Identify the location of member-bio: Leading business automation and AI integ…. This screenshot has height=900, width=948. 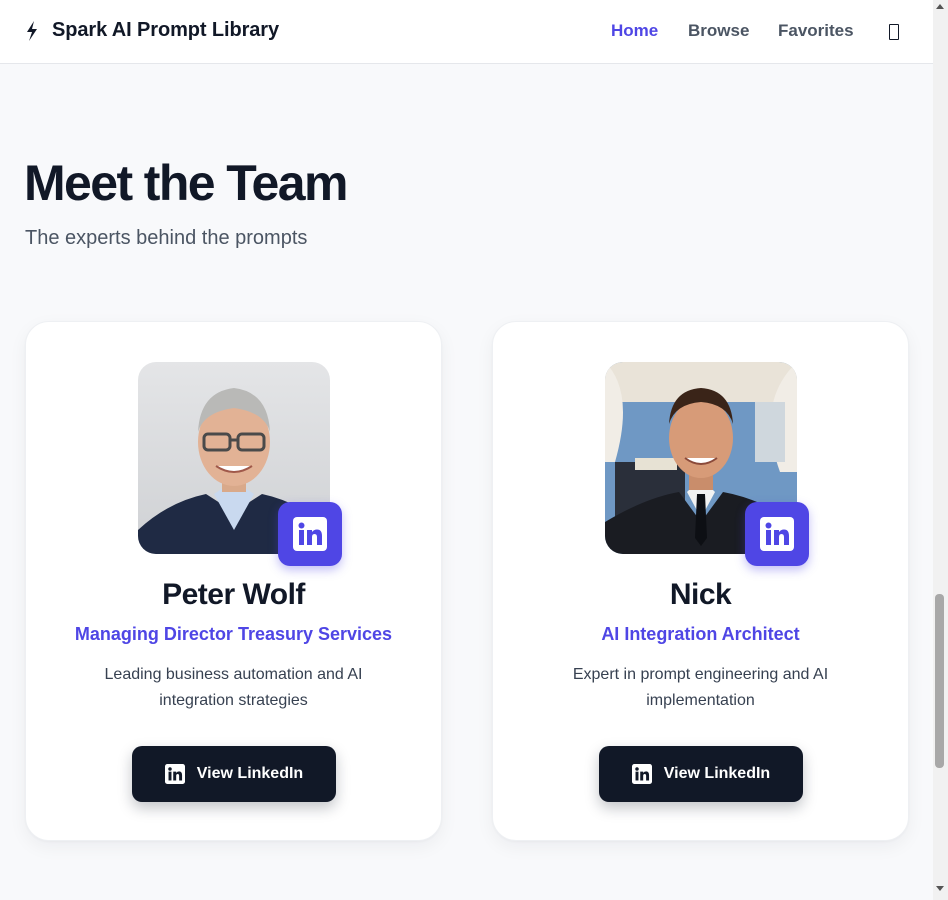
(233, 687).